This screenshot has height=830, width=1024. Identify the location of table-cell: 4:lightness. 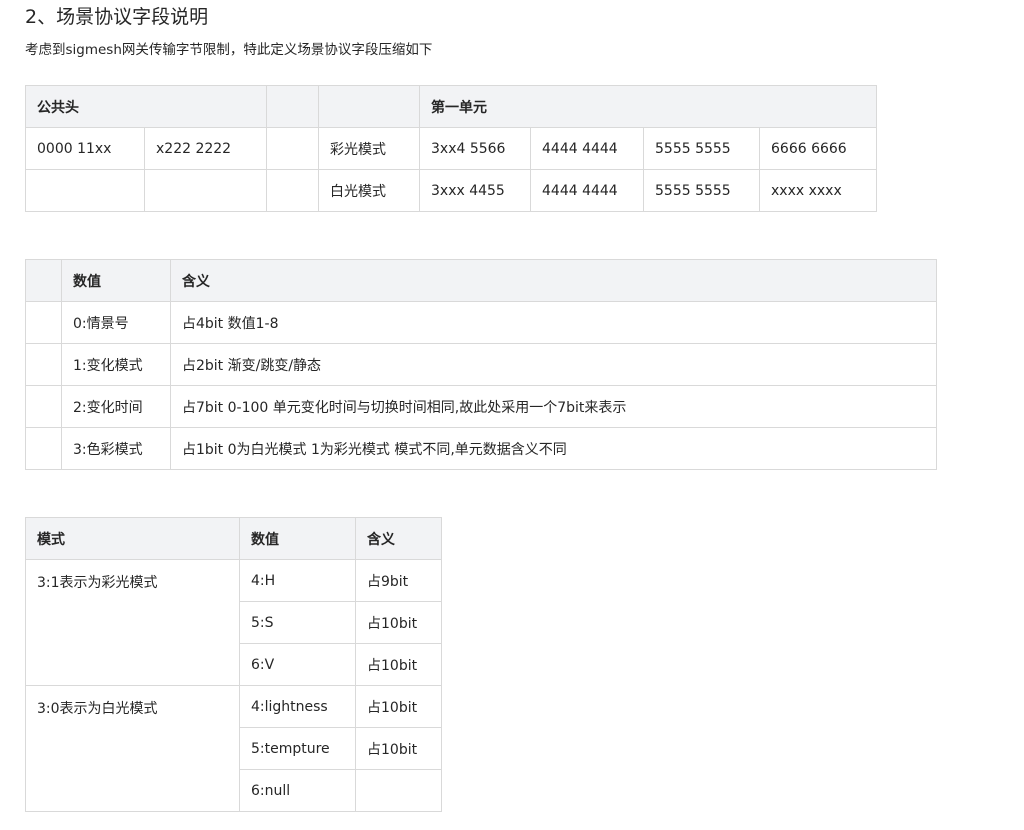
(297, 706).